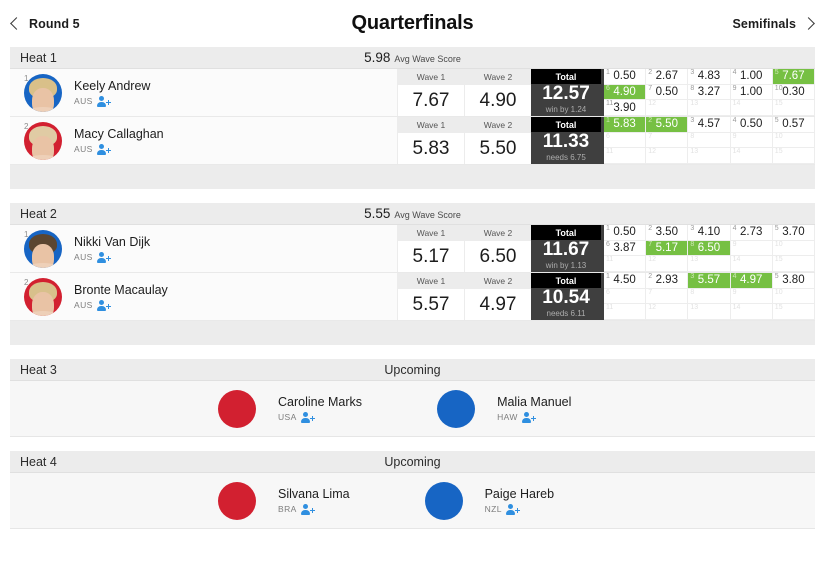  I want to click on next-round-label: Semifinals, so click(764, 23).